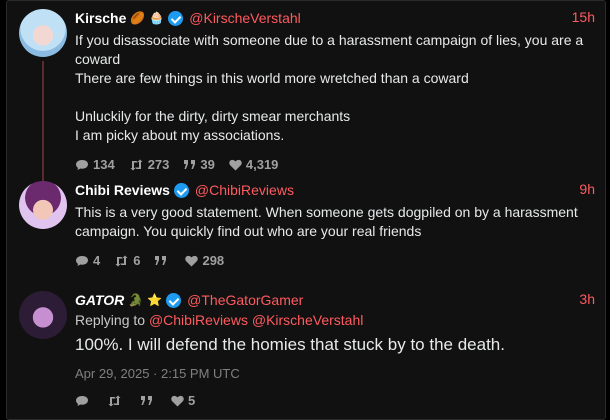  Describe the element at coordinates (335, 164) in the screenshot. I see `tweet-stats: 134 273 39 4,319` at that location.